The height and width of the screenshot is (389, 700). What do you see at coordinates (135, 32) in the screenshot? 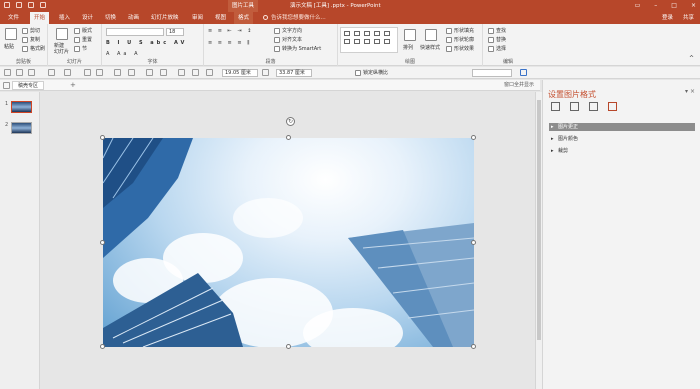
I see `font-name-combo` at bounding box center [135, 32].